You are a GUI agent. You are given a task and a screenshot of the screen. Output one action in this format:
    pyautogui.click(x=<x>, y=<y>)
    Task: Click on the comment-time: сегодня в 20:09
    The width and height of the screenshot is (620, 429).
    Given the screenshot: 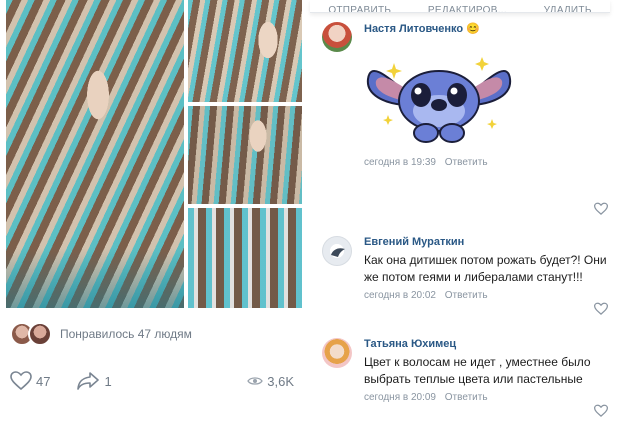 What is the action you would take?
    pyautogui.click(x=400, y=397)
    